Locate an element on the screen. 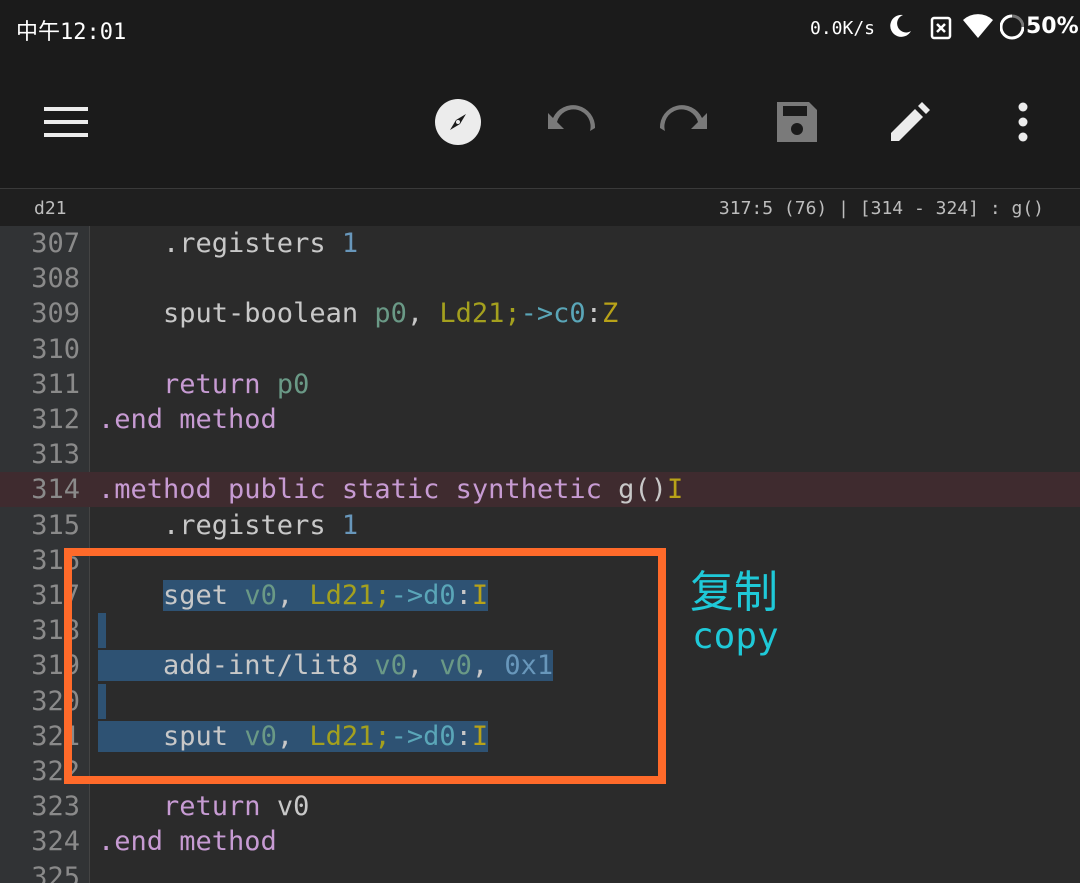 The height and width of the screenshot is (883, 1080). line-number: 312 is located at coordinates (55, 419).